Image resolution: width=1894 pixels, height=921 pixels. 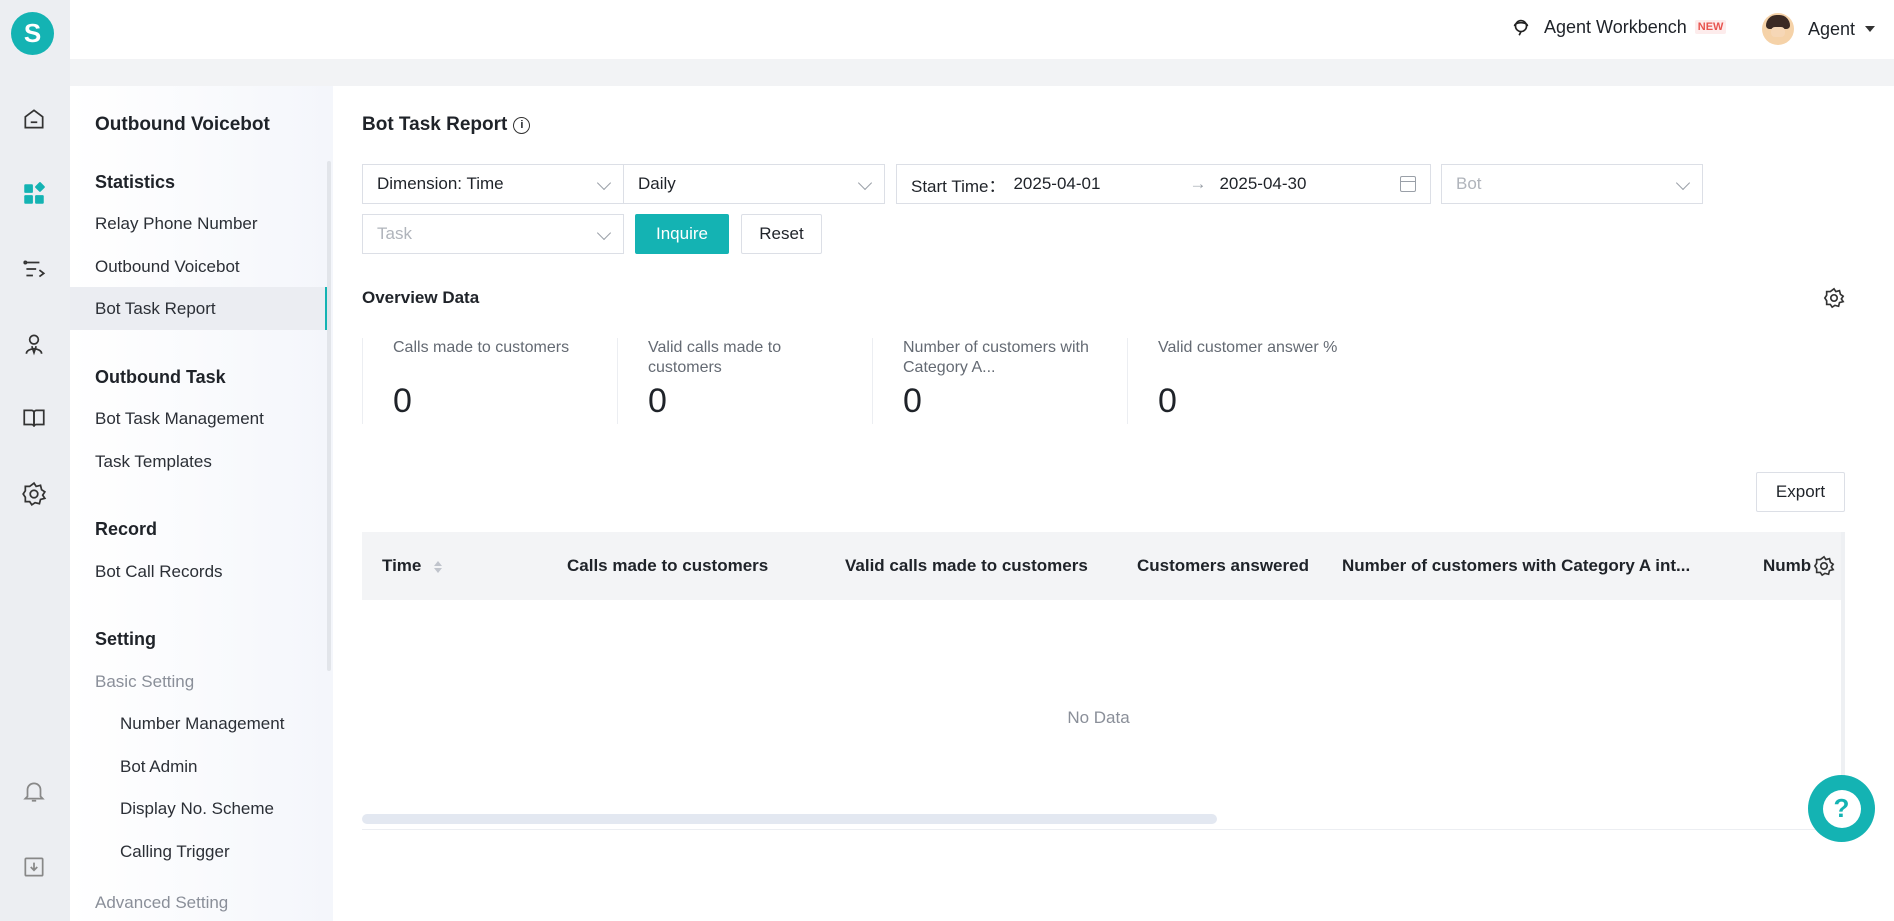 I want to click on route-icon, so click(x=34, y=269).